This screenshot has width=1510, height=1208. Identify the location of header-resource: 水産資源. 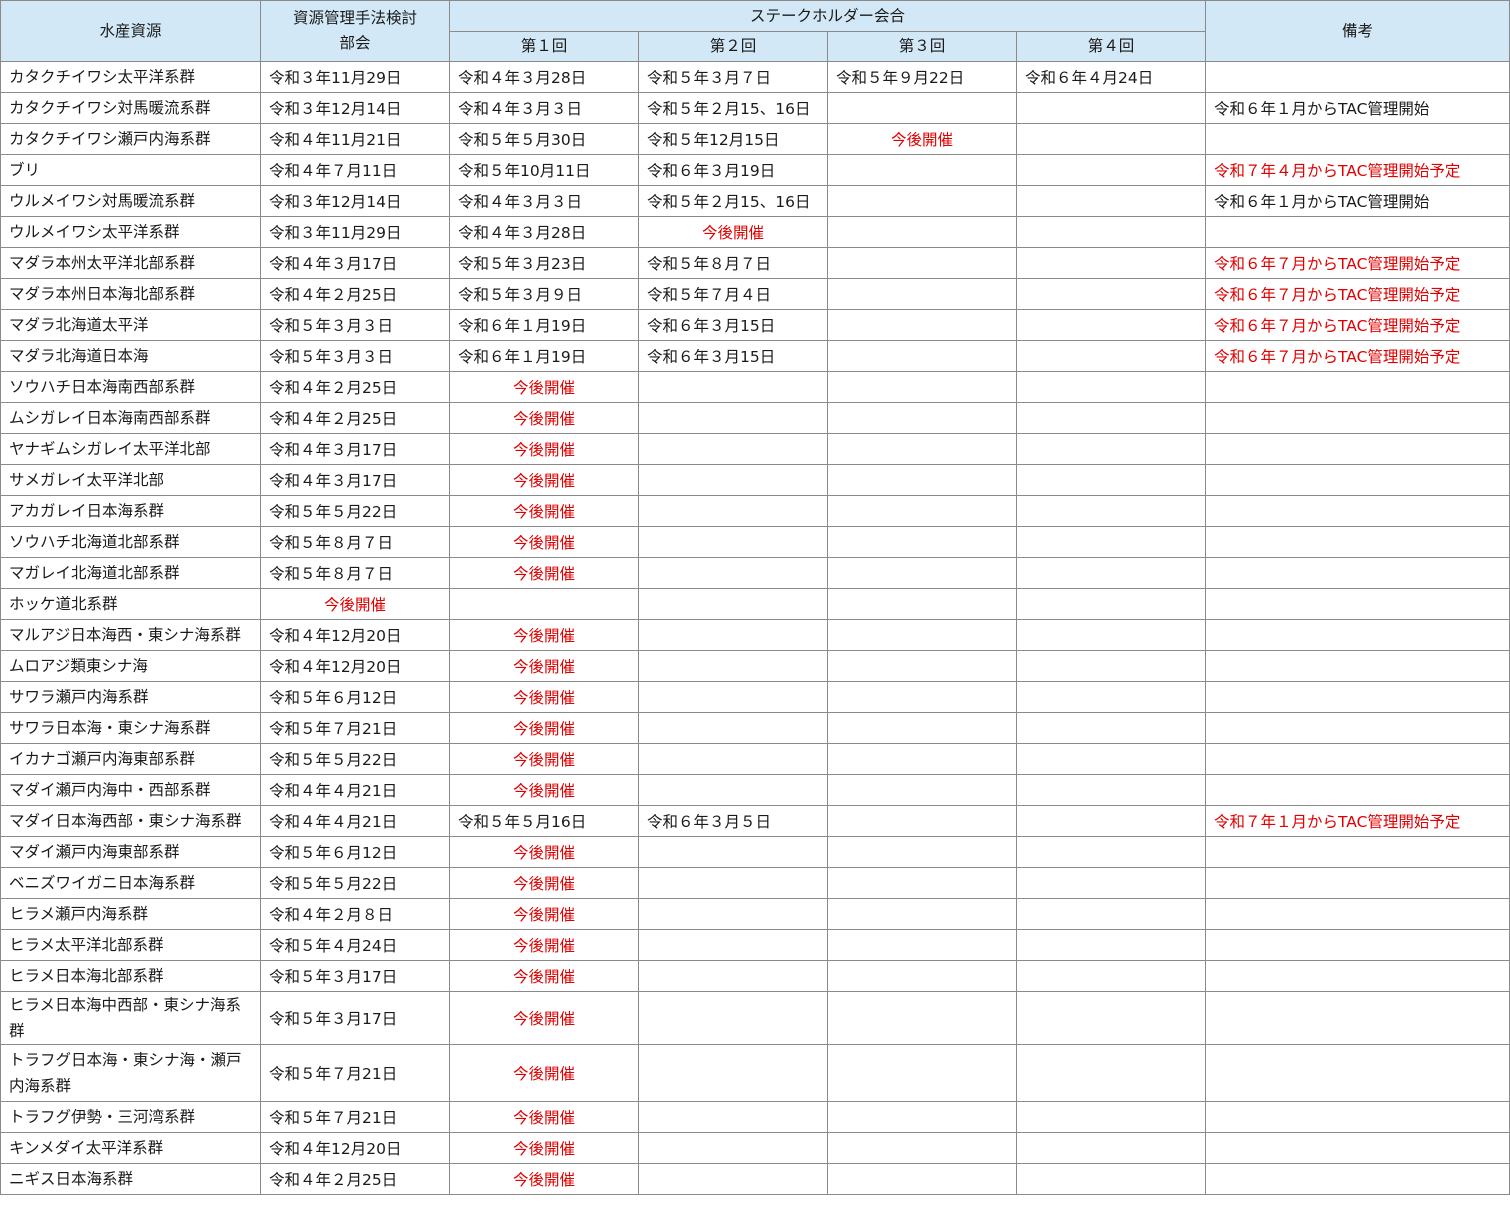
(130, 31).